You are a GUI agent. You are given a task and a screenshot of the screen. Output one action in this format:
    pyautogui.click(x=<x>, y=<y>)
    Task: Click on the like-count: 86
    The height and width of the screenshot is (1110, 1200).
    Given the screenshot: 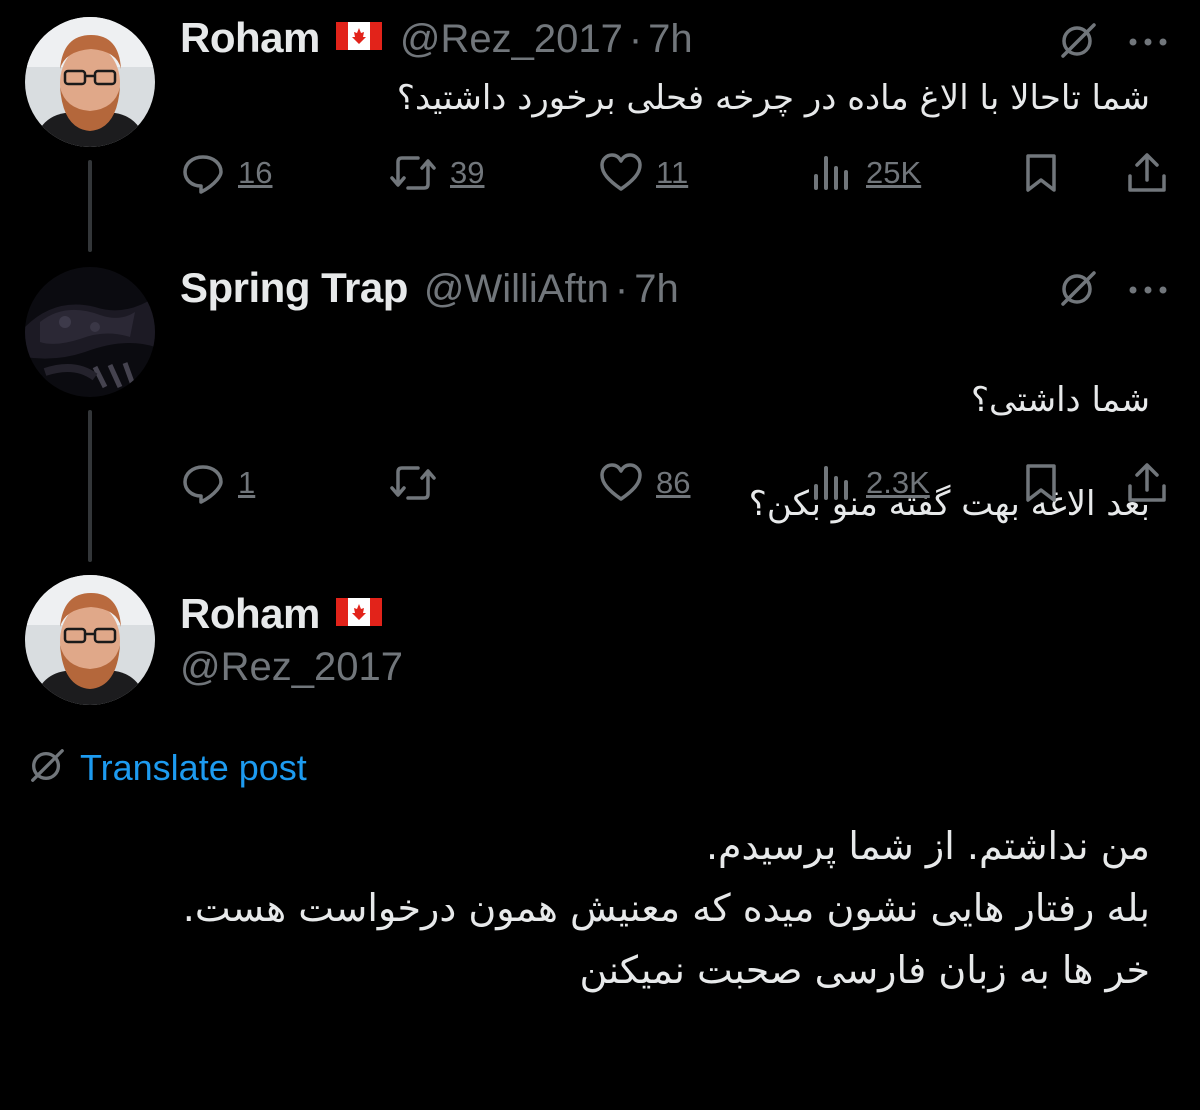 What is the action you would take?
    pyautogui.click(x=673, y=482)
    